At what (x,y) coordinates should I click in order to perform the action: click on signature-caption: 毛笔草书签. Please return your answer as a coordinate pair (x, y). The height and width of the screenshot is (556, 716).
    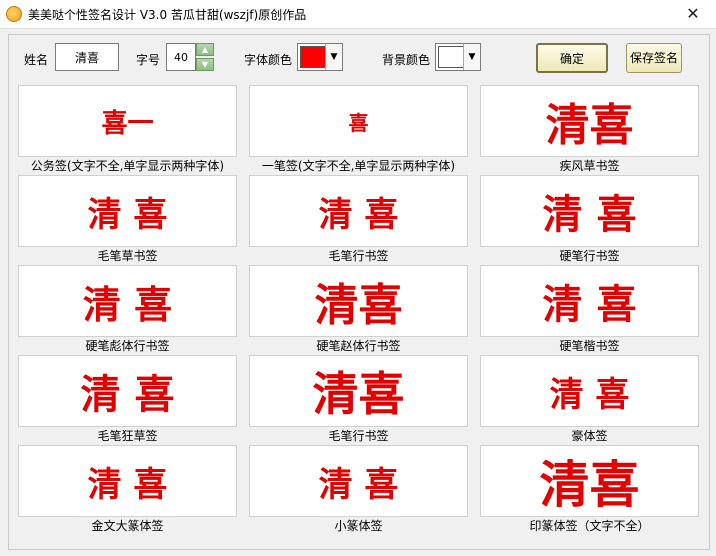
    Looking at the image, I should click on (127, 256).